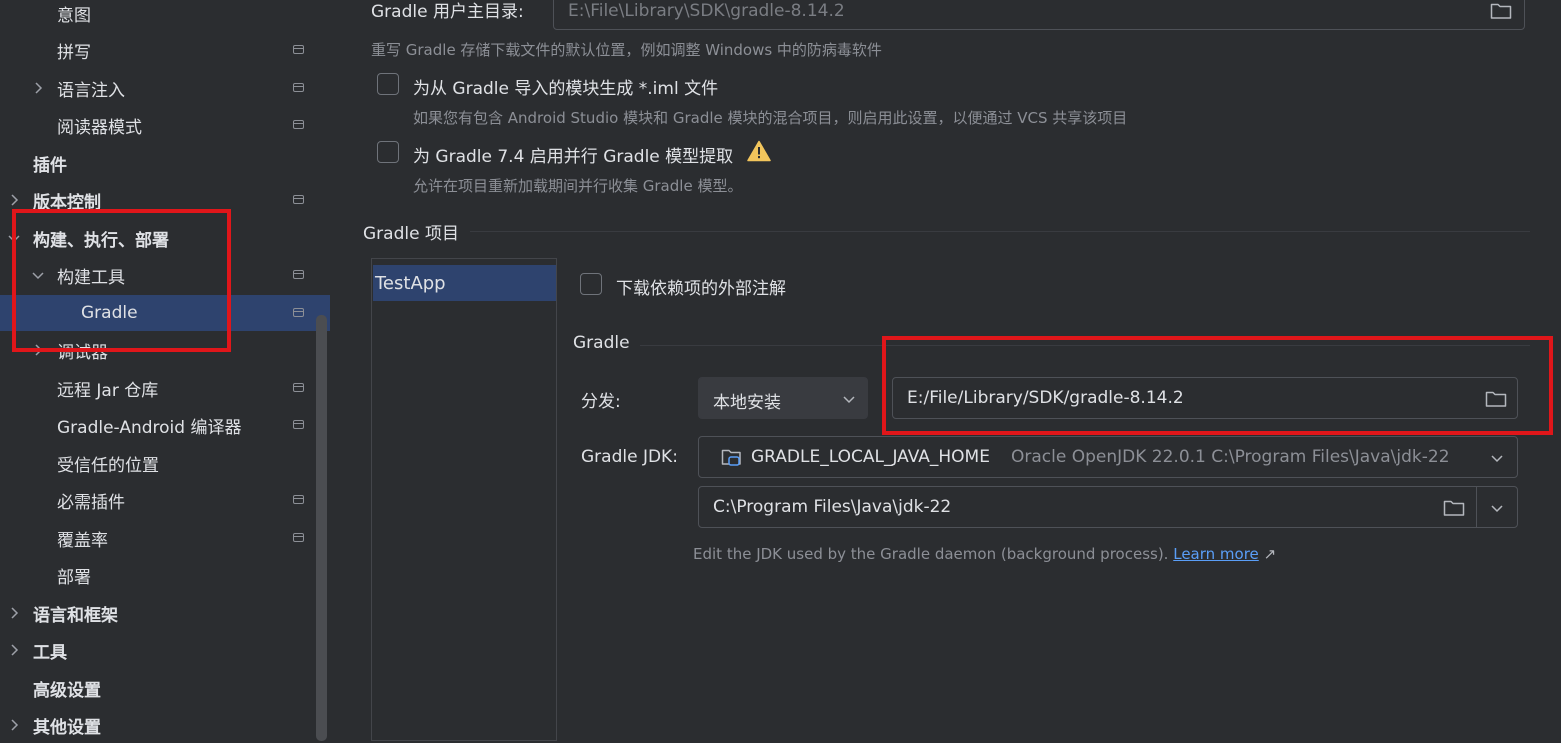  I want to click on sidebar-item-coverage: 覆盖率, so click(193, 538).